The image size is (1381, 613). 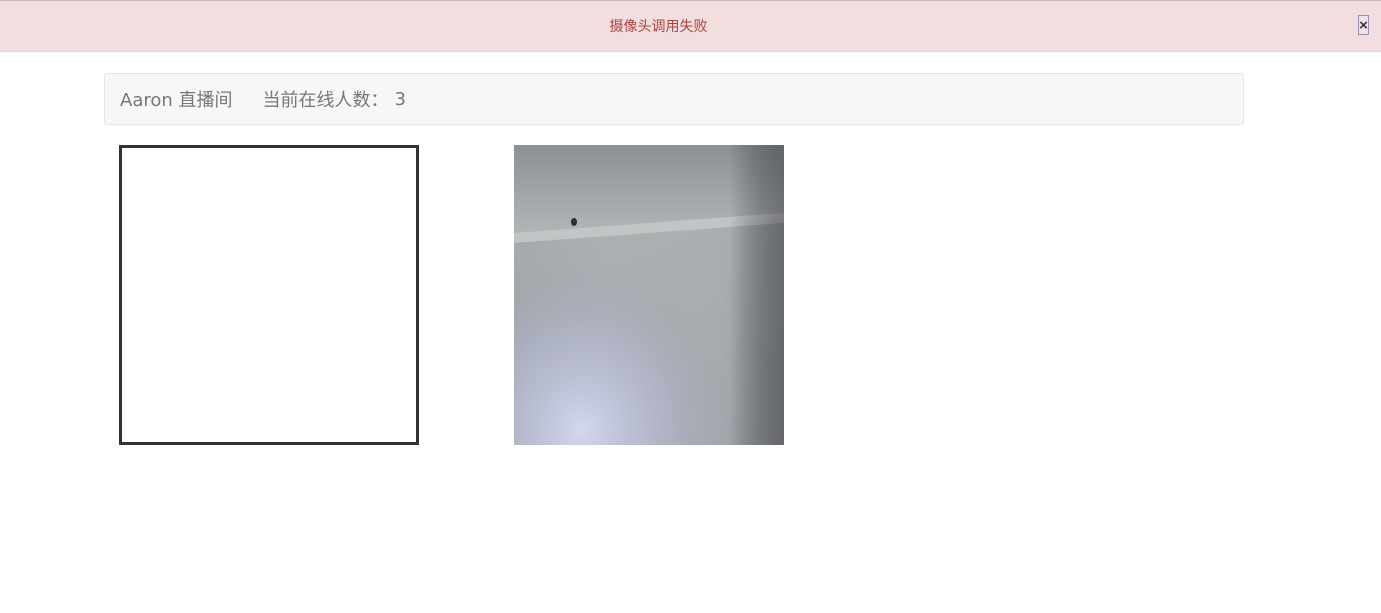 What do you see at coordinates (400, 99) in the screenshot?
I see `online-count-value: 3` at bounding box center [400, 99].